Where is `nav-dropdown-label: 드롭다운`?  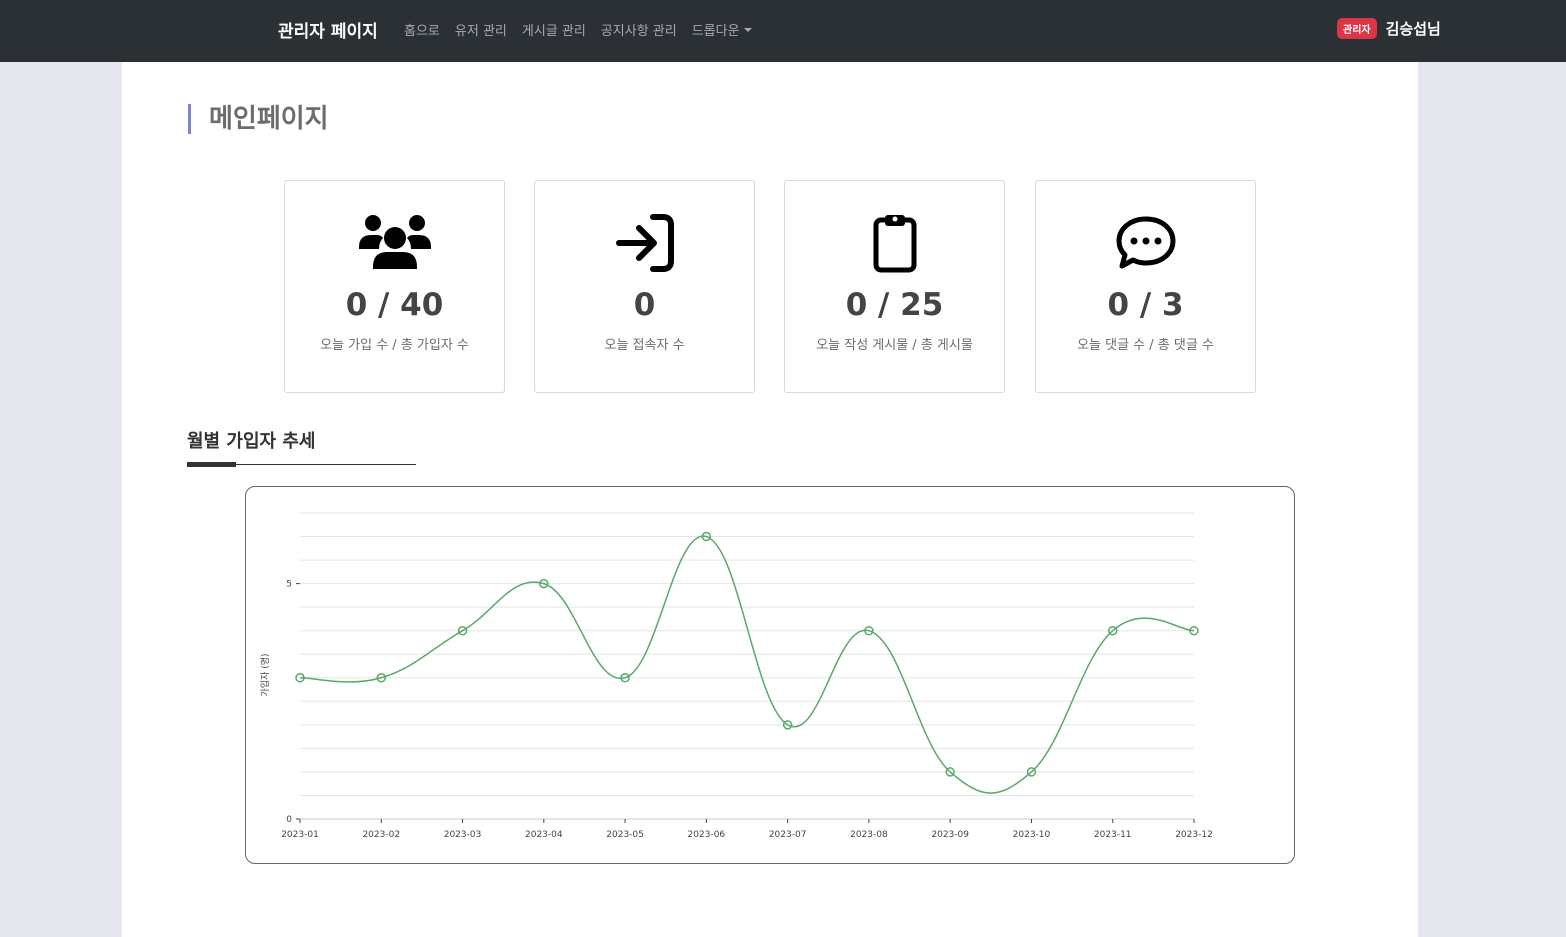
nav-dropdown-label: 드롭다운 is located at coordinates (715, 31).